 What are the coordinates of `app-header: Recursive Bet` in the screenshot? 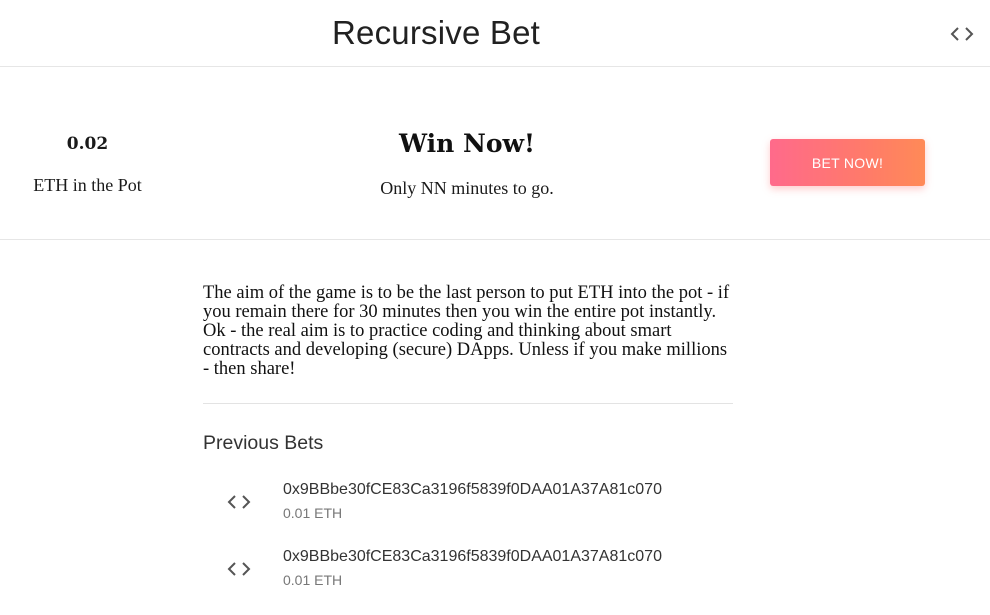 It's located at (495, 33).